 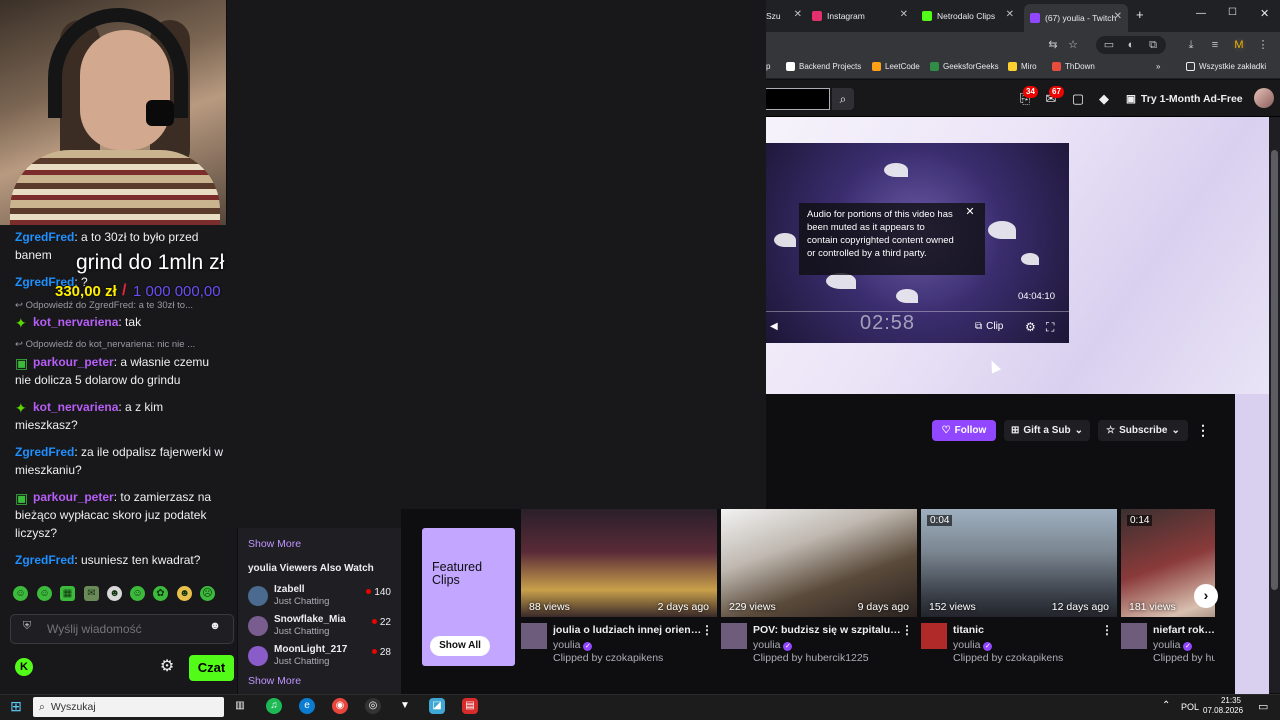 What do you see at coordinates (1078, 99) in the screenshot?
I see `whispers-icon: ▢` at bounding box center [1078, 99].